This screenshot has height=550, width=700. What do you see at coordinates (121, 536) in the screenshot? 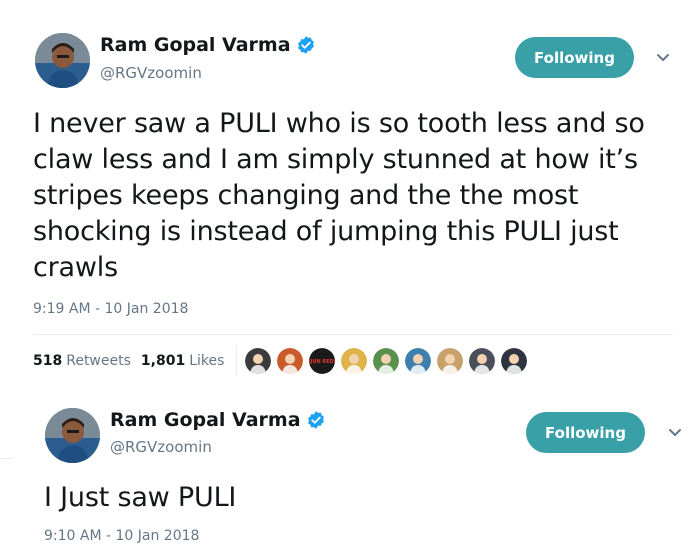
I see `tweet-timestamp: 9:10 AM - 10 Jan 2018` at bounding box center [121, 536].